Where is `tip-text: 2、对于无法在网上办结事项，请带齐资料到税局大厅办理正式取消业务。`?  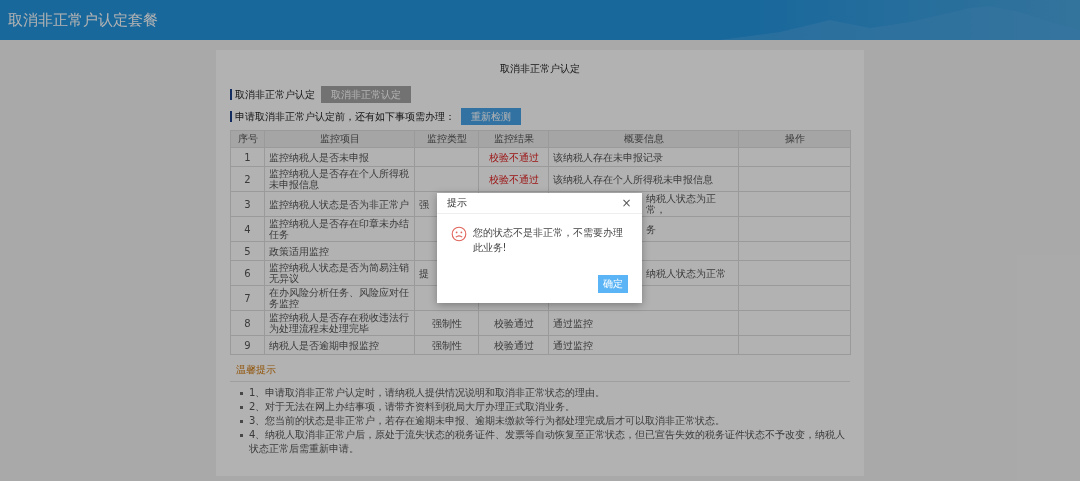
tip-text: 2、对于无法在网上办结事项，请带齐资料到税局大厅办理正式取消业务。 is located at coordinates (412, 407).